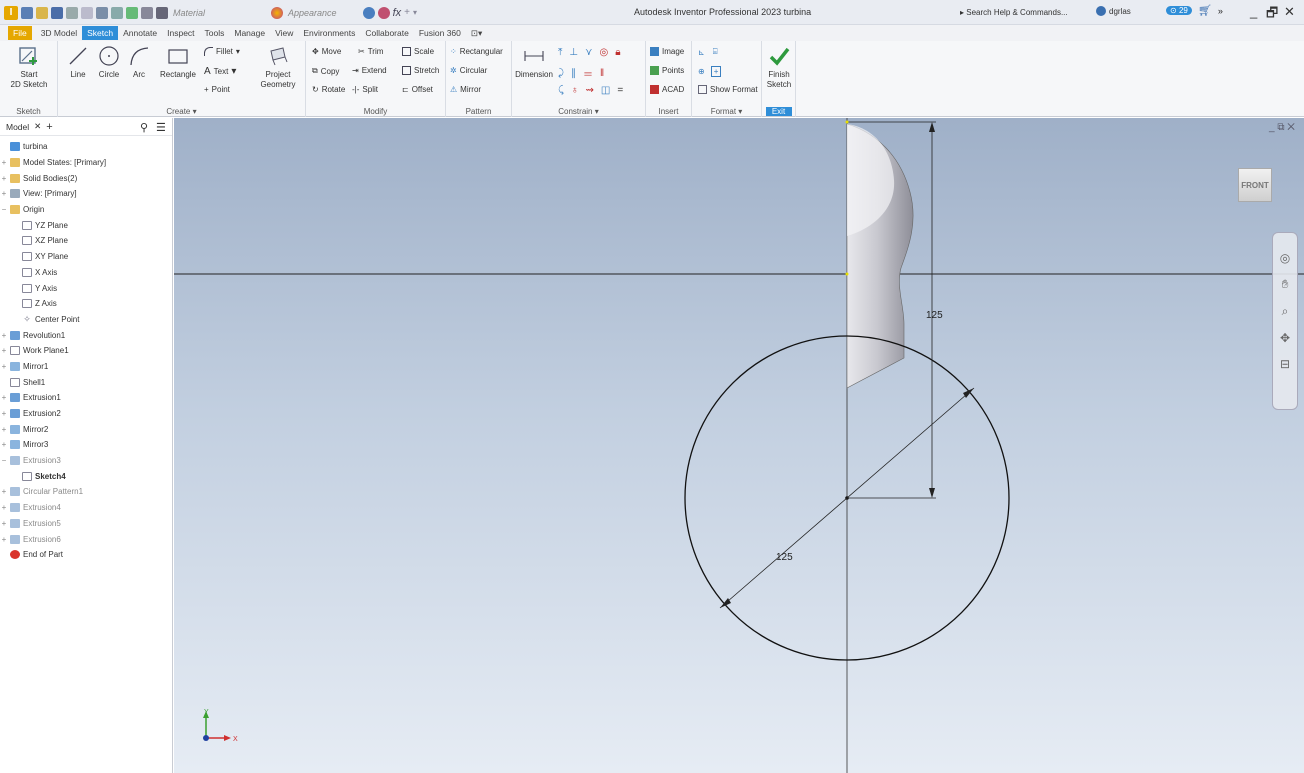 Image resolution: width=1304 pixels, height=773 pixels. I want to click on tab-model: Model, so click(17, 127).